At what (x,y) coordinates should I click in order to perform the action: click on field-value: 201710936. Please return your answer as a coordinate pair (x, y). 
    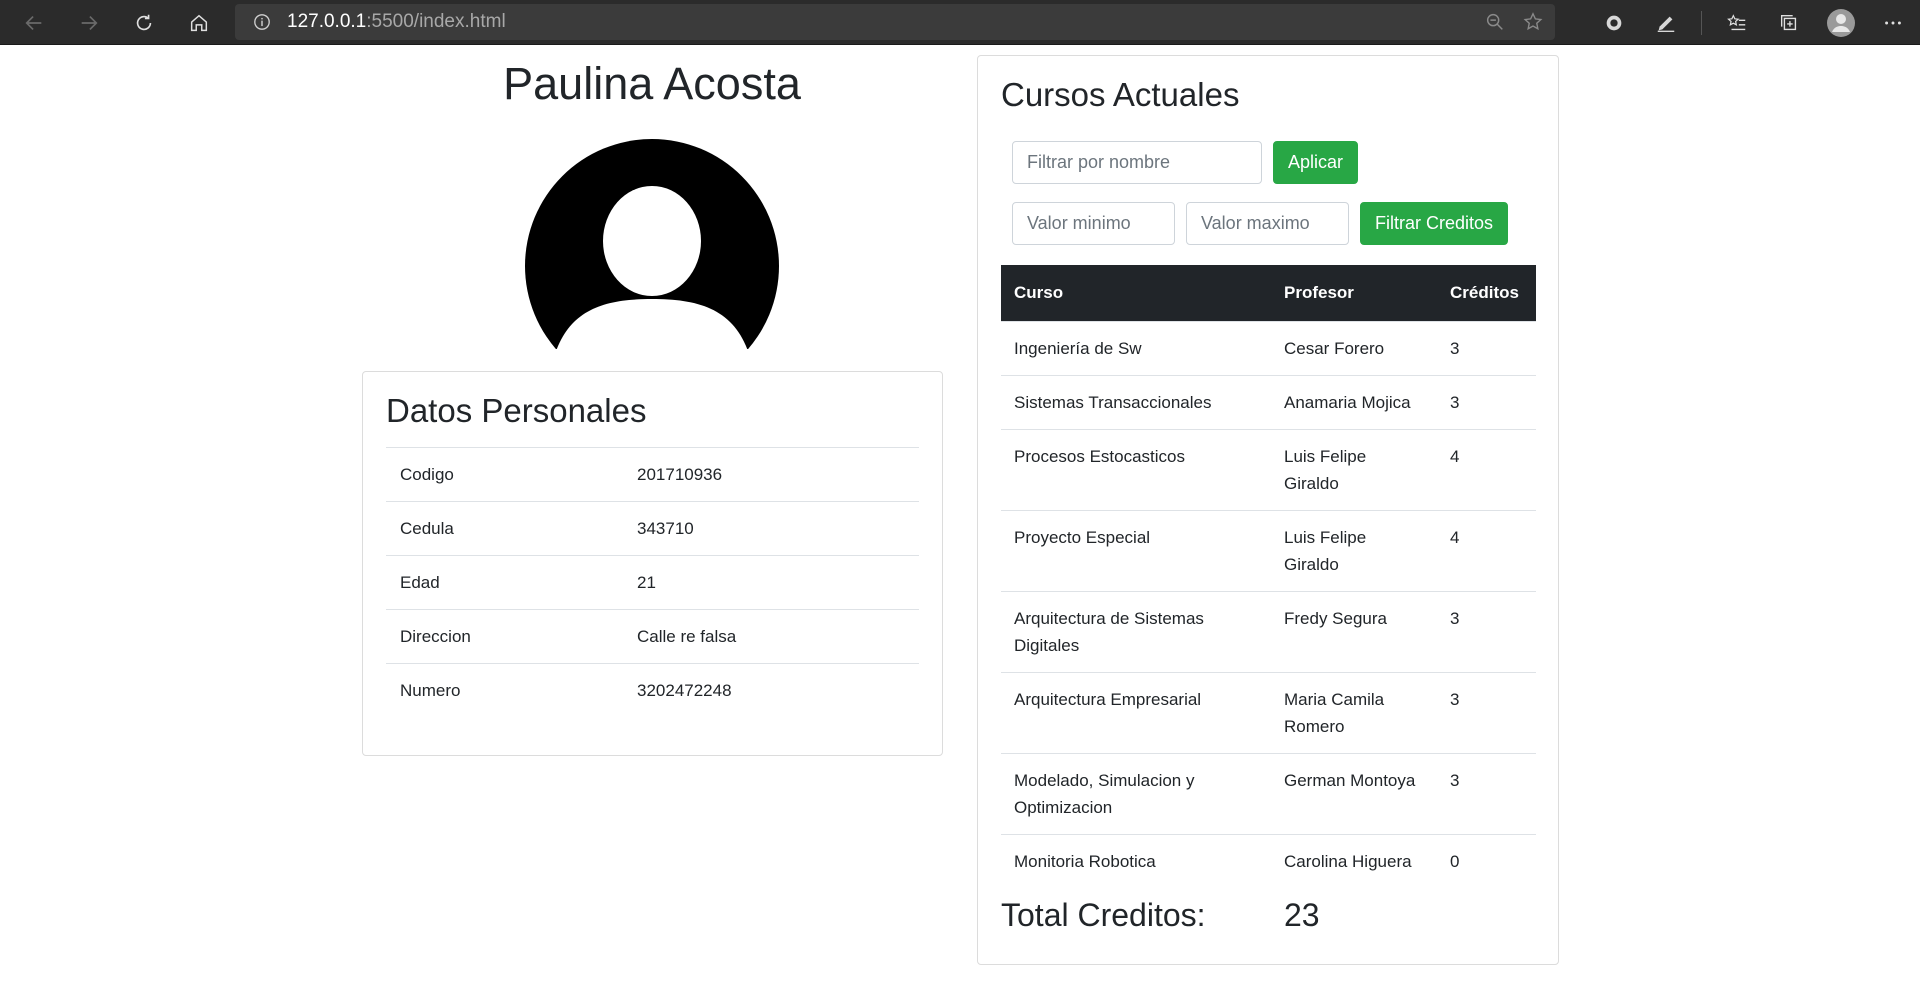
    Looking at the image, I should click on (771, 474).